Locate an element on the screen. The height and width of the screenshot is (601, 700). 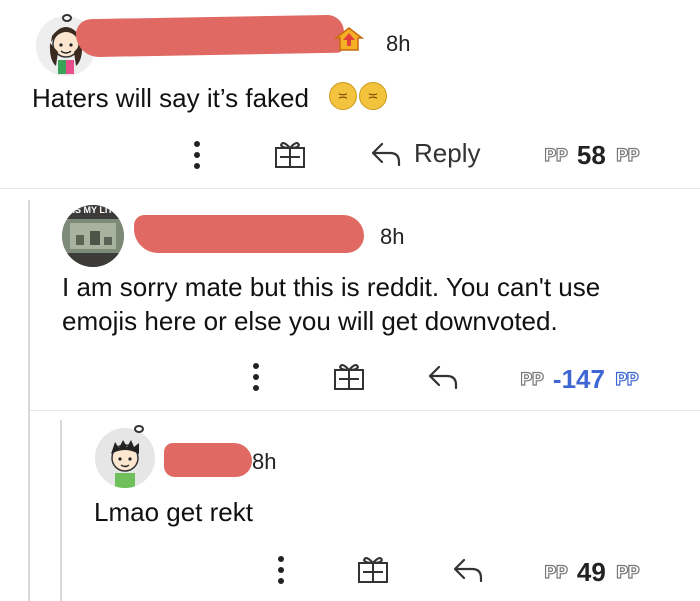
comment-text: Lmao get rekt is located at coordinates (173, 512).